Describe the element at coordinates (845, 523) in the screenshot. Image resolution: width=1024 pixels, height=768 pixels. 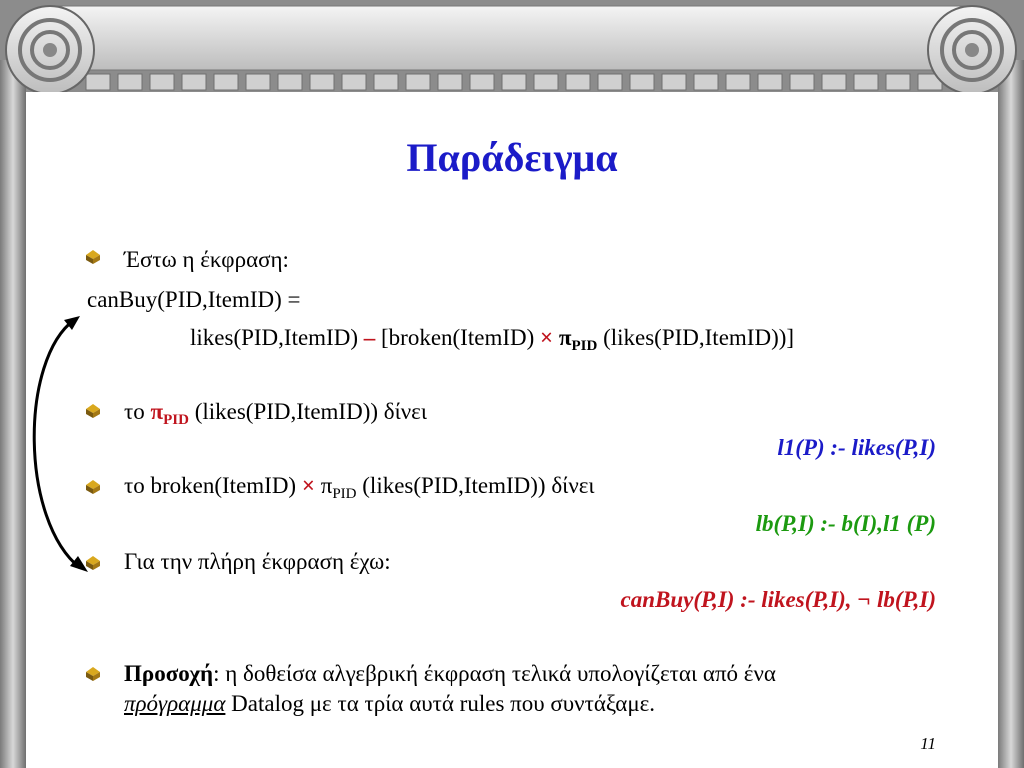
I see `rule-lb: lb(P,I) :- b(I),l1 (P)` at that location.